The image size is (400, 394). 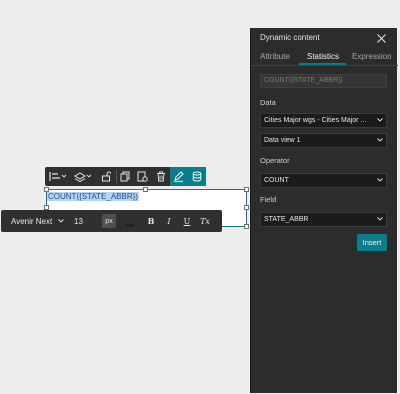 What do you see at coordinates (372, 242) in the screenshot?
I see `insert-button: Insert` at bounding box center [372, 242].